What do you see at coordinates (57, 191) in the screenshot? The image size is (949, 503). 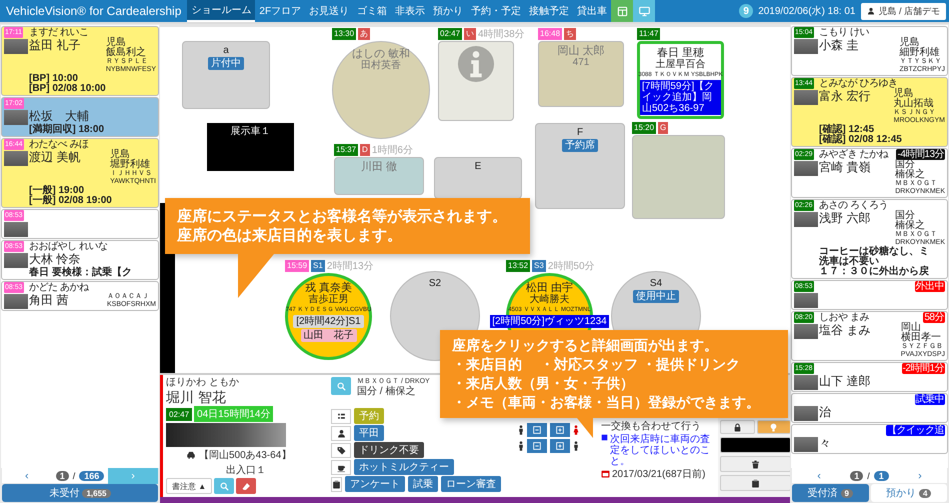 I see `note-line: [一般] 19:00` at bounding box center [57, 191].